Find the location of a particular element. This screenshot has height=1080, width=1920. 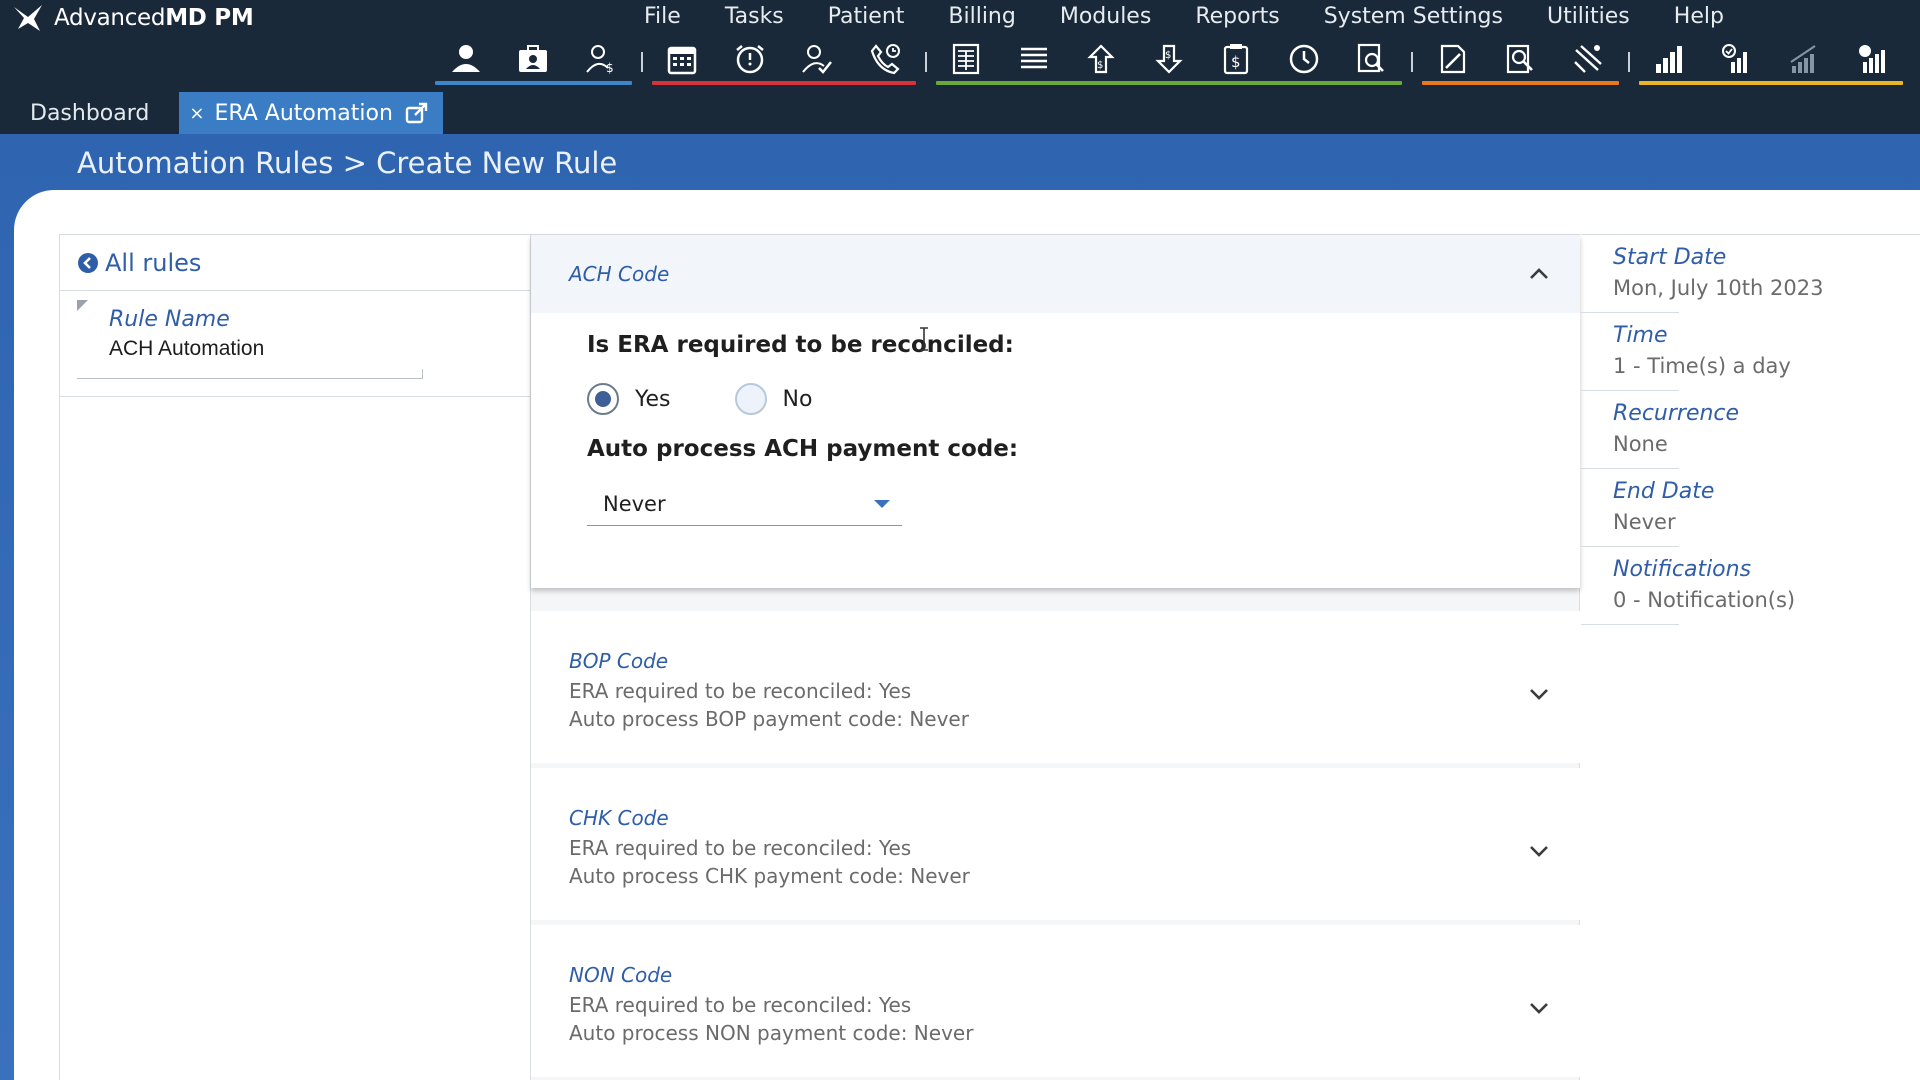

chart-report-icon is located at coordinates (1872, 62).